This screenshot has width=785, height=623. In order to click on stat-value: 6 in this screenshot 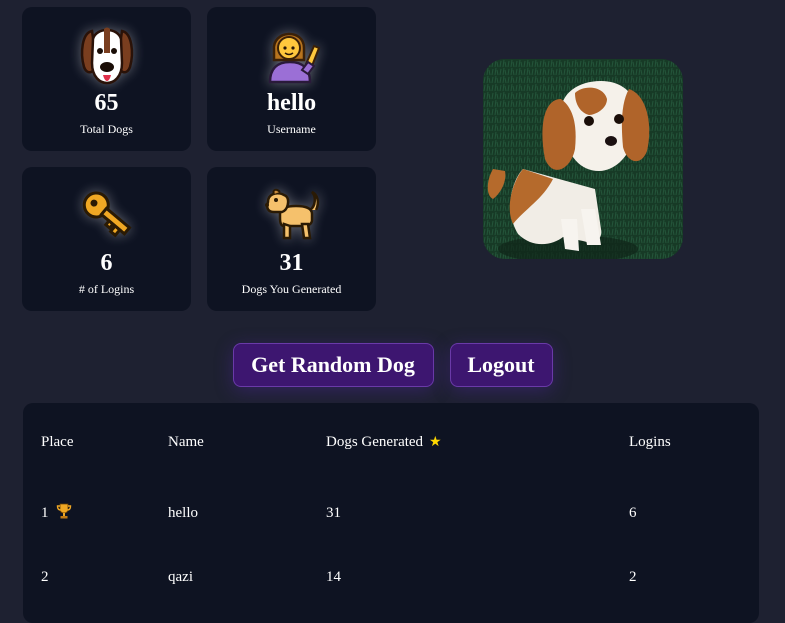, I will do `click(106, 263)`.